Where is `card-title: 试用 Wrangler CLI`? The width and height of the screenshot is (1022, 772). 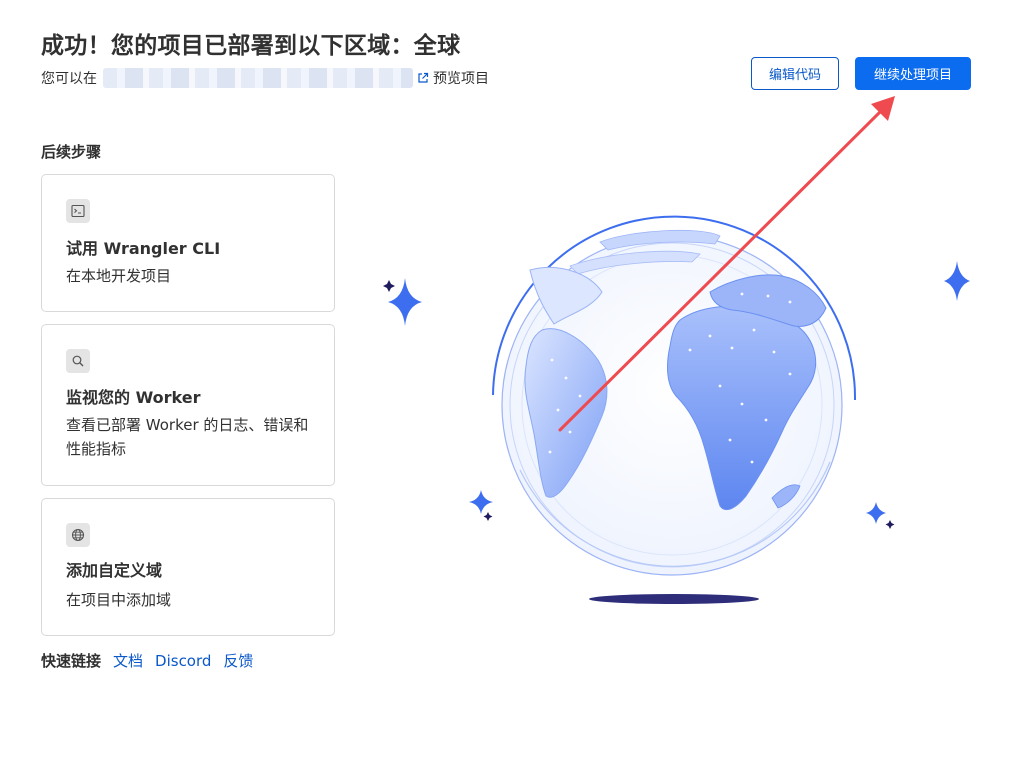 card-title: 试用 Wrangler CLI is located at coordinates (143, 248).